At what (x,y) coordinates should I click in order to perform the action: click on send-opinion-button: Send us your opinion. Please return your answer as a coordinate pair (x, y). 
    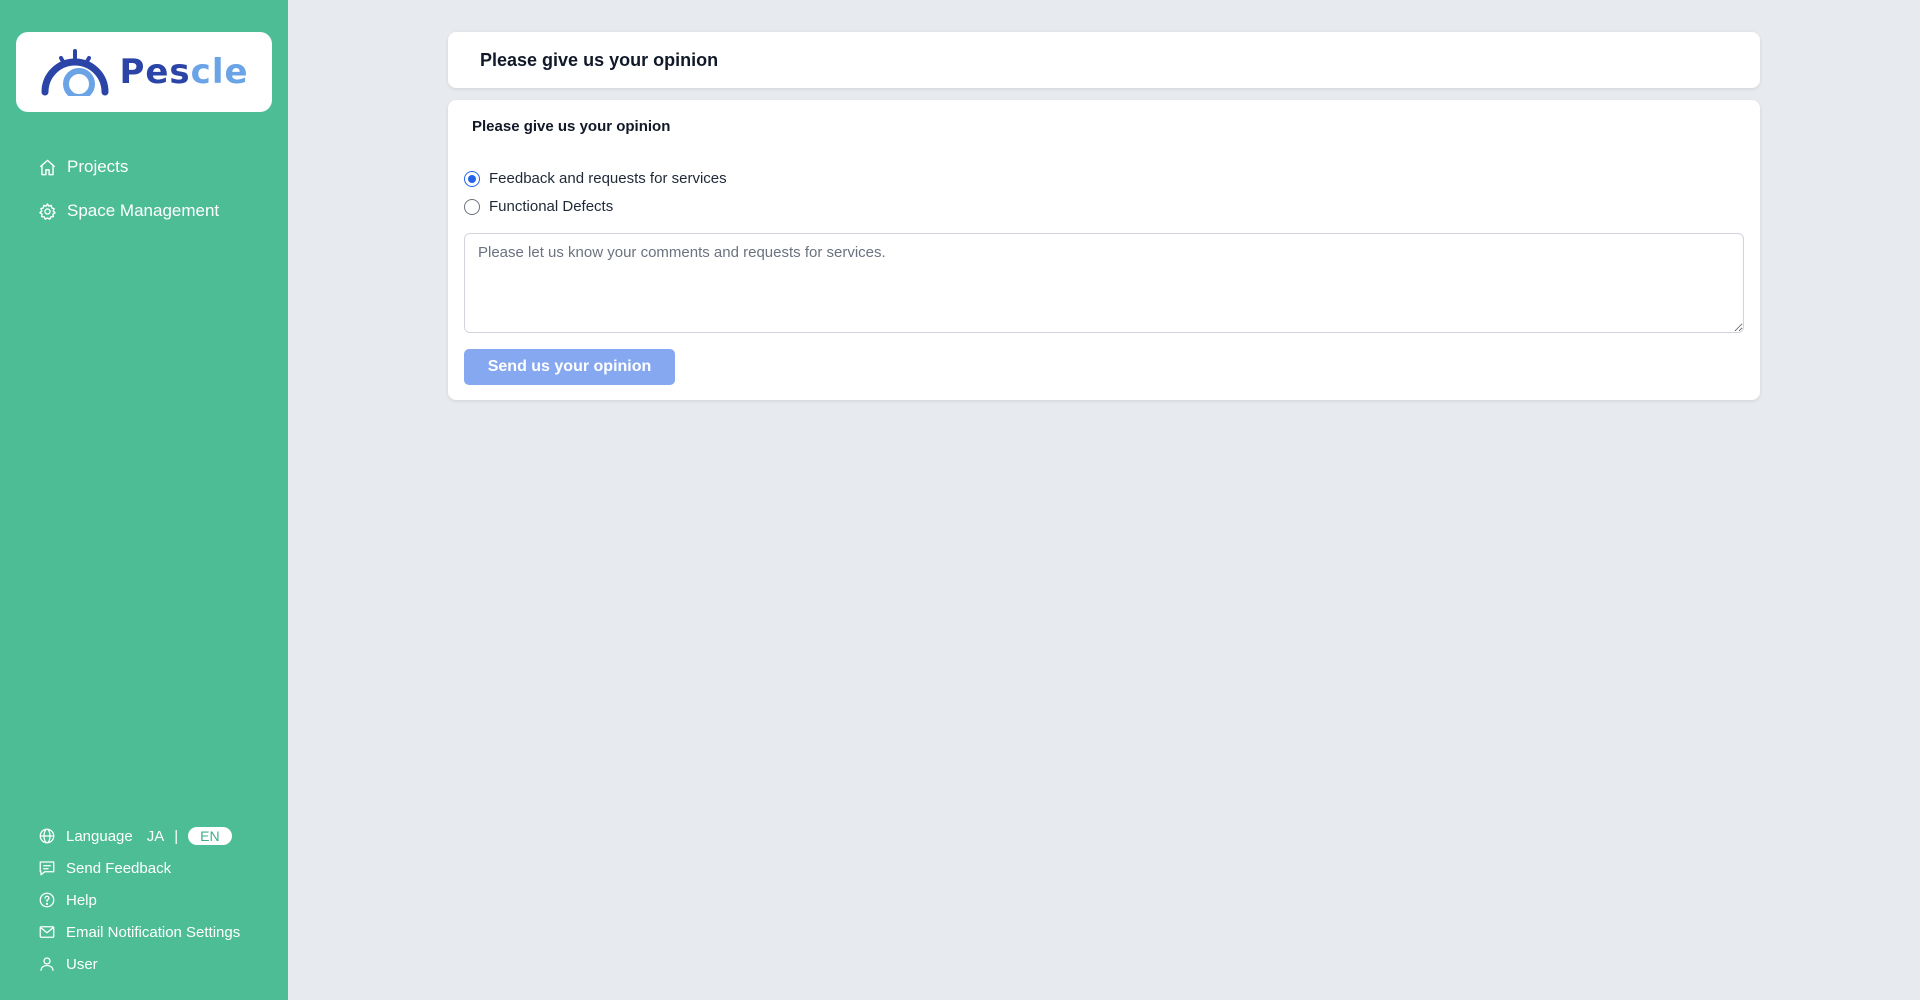
    Looking at the image, I should click on (569, 367).